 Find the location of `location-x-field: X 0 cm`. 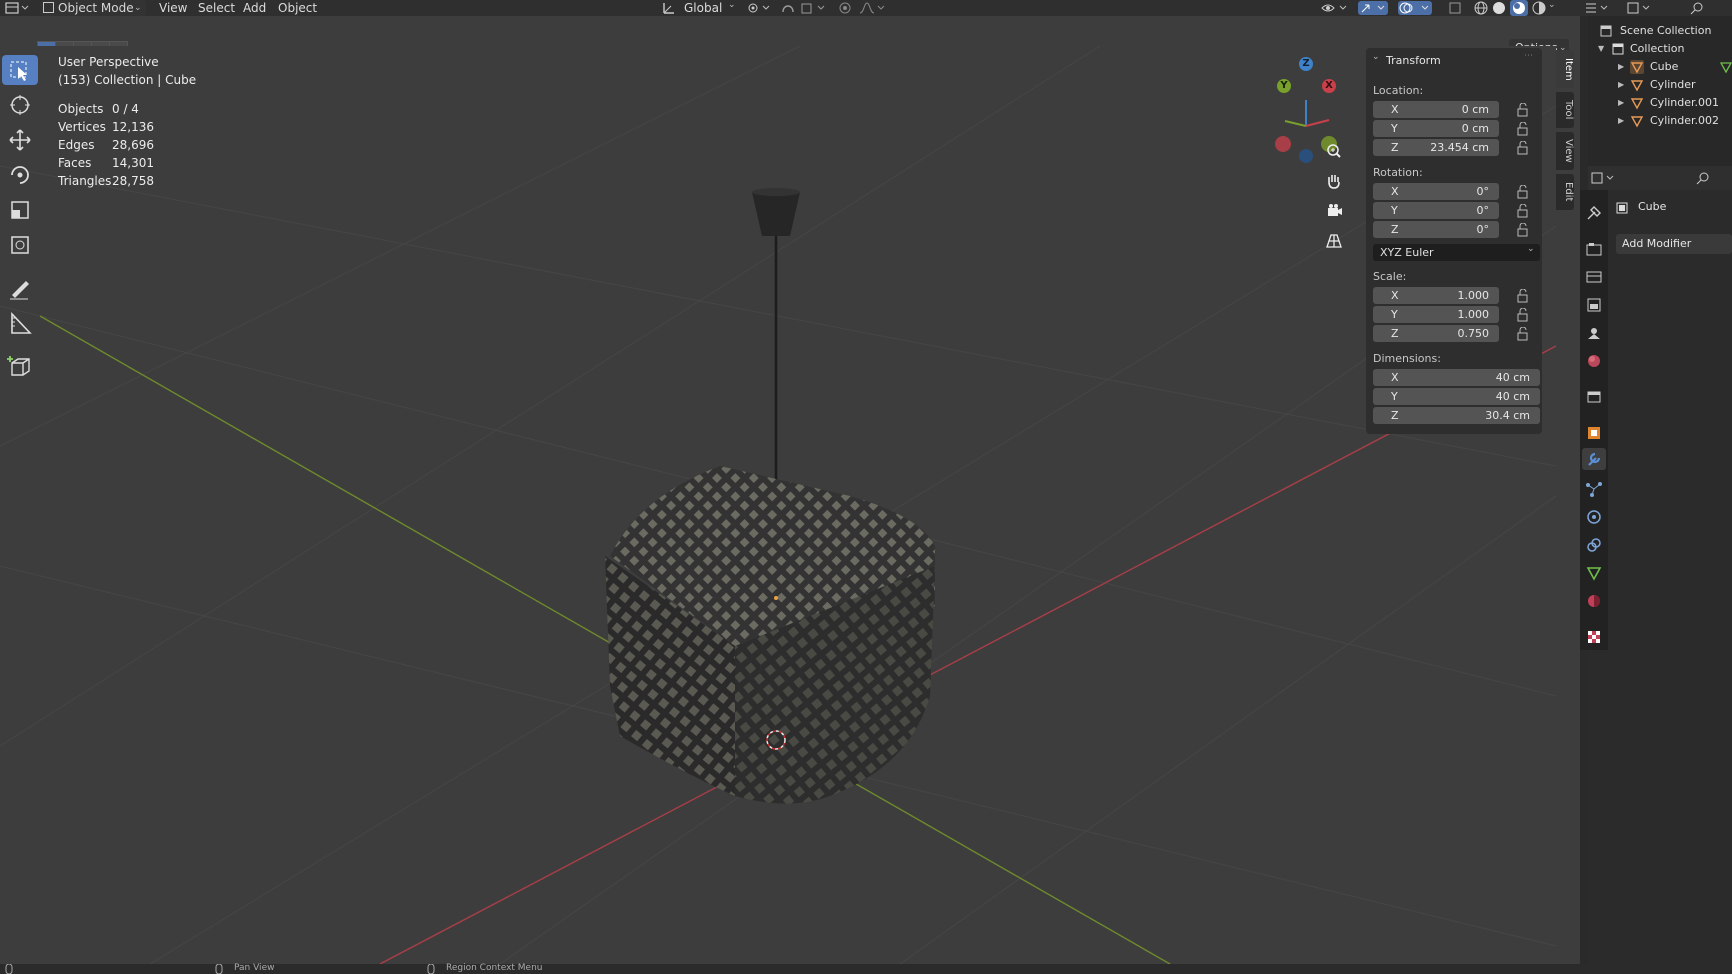

location-x-field: X 0 cm is located at coordinates (1436, 109).